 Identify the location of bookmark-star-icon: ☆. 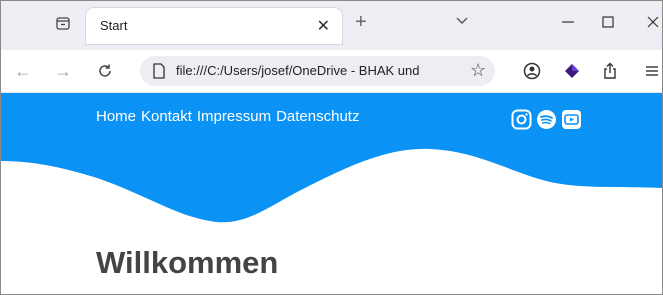
(478, 70).